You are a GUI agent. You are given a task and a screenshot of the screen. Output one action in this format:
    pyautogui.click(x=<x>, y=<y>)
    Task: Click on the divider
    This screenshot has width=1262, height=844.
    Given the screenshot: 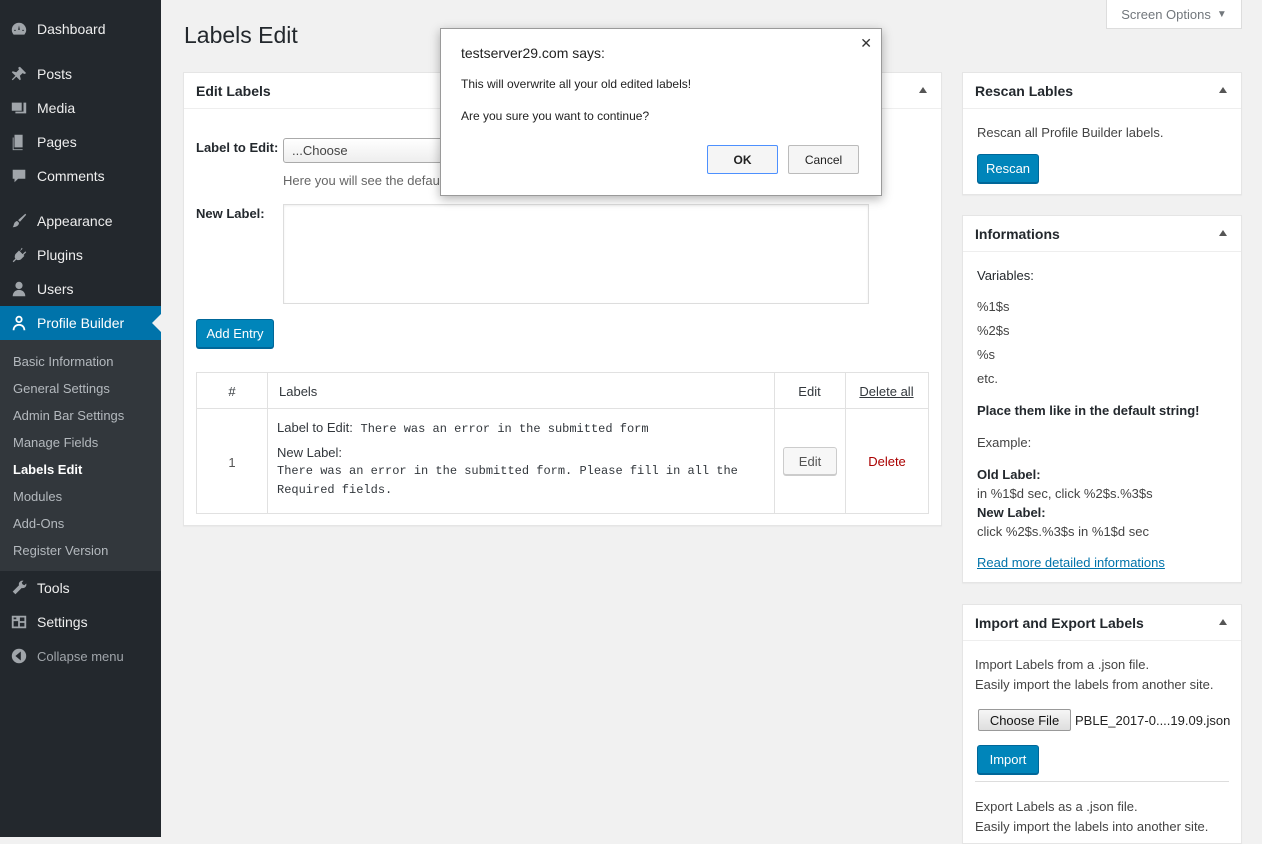 What is the action you would take?
    pyautogui.click(x=1102, y=781)
    